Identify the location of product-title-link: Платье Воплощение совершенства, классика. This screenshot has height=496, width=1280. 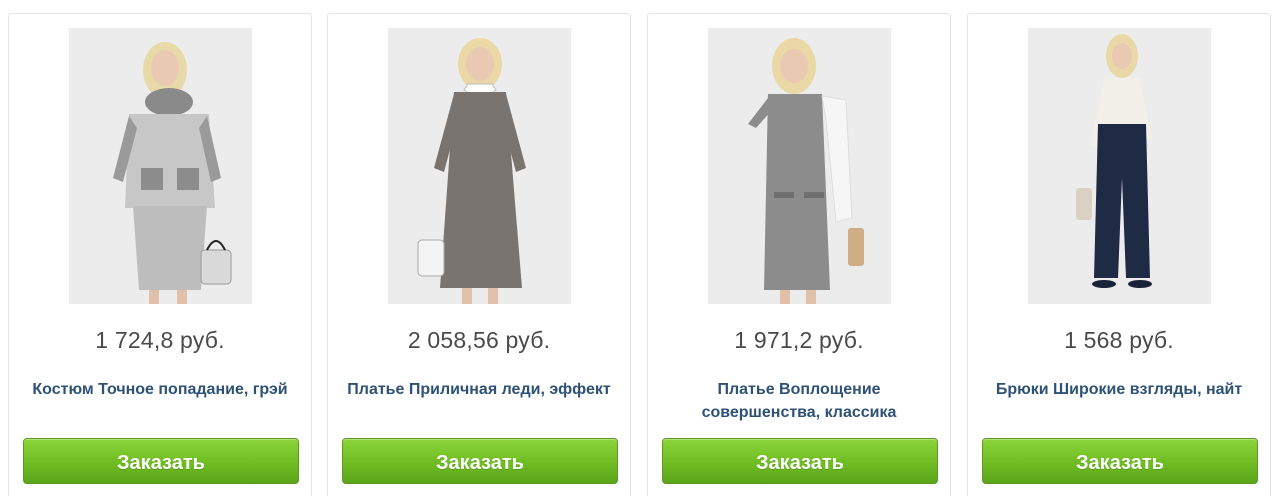
(799, 401).